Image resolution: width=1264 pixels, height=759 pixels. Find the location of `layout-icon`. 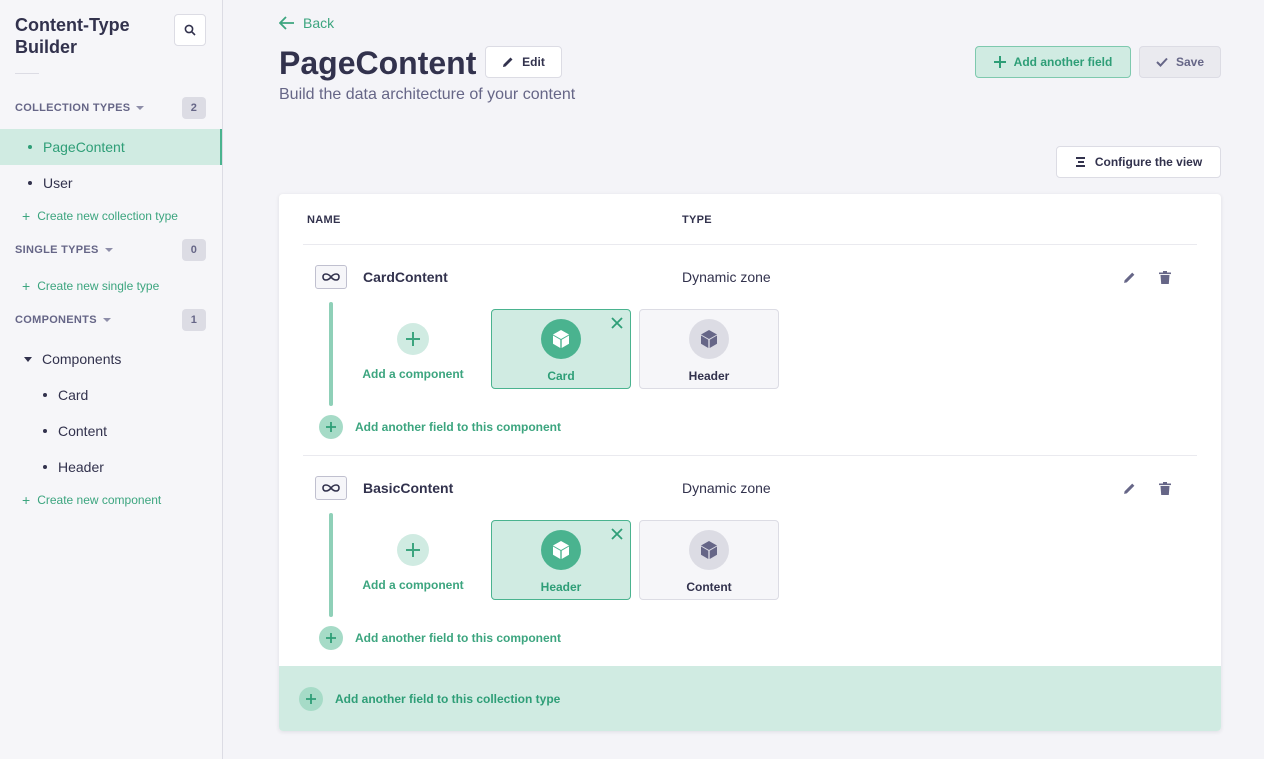

layout-icon is located at coordinates (1080, 162).